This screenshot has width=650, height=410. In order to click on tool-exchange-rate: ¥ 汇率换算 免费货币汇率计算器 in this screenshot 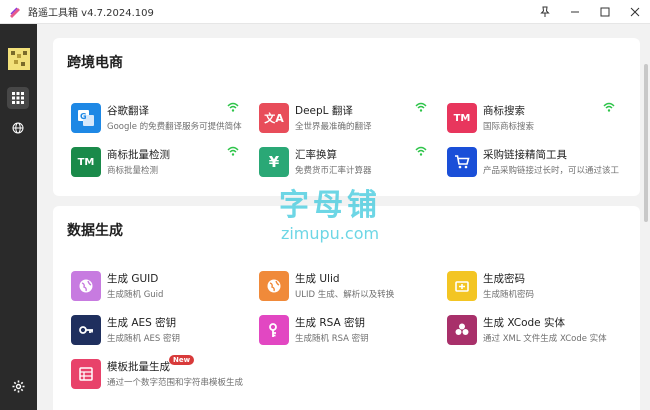, I will do `click(353, 164)`.